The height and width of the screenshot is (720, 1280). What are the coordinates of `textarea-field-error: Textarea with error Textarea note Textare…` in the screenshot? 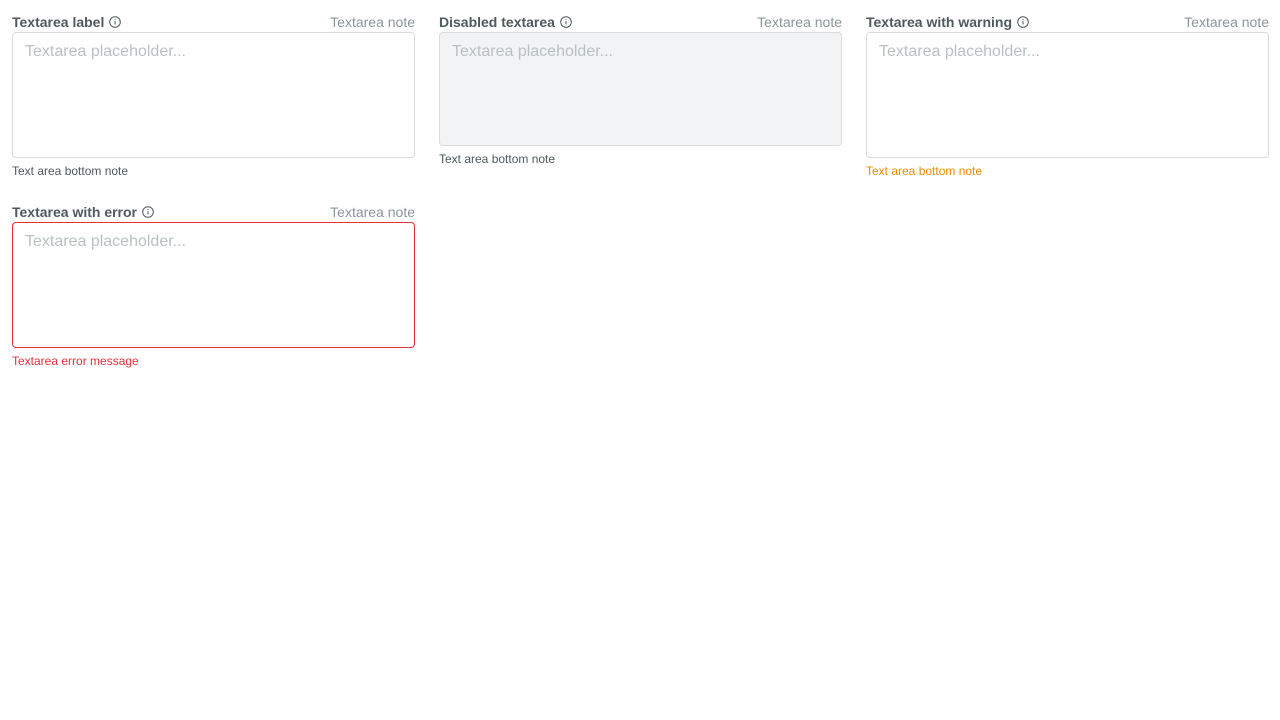 It's located at (213, 279).